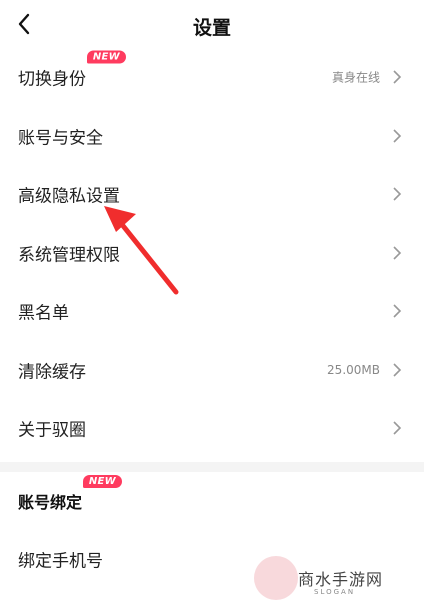 This screenshot has height=605, width=424. I want to click on watermark-logo-icon, so click(276, 578).